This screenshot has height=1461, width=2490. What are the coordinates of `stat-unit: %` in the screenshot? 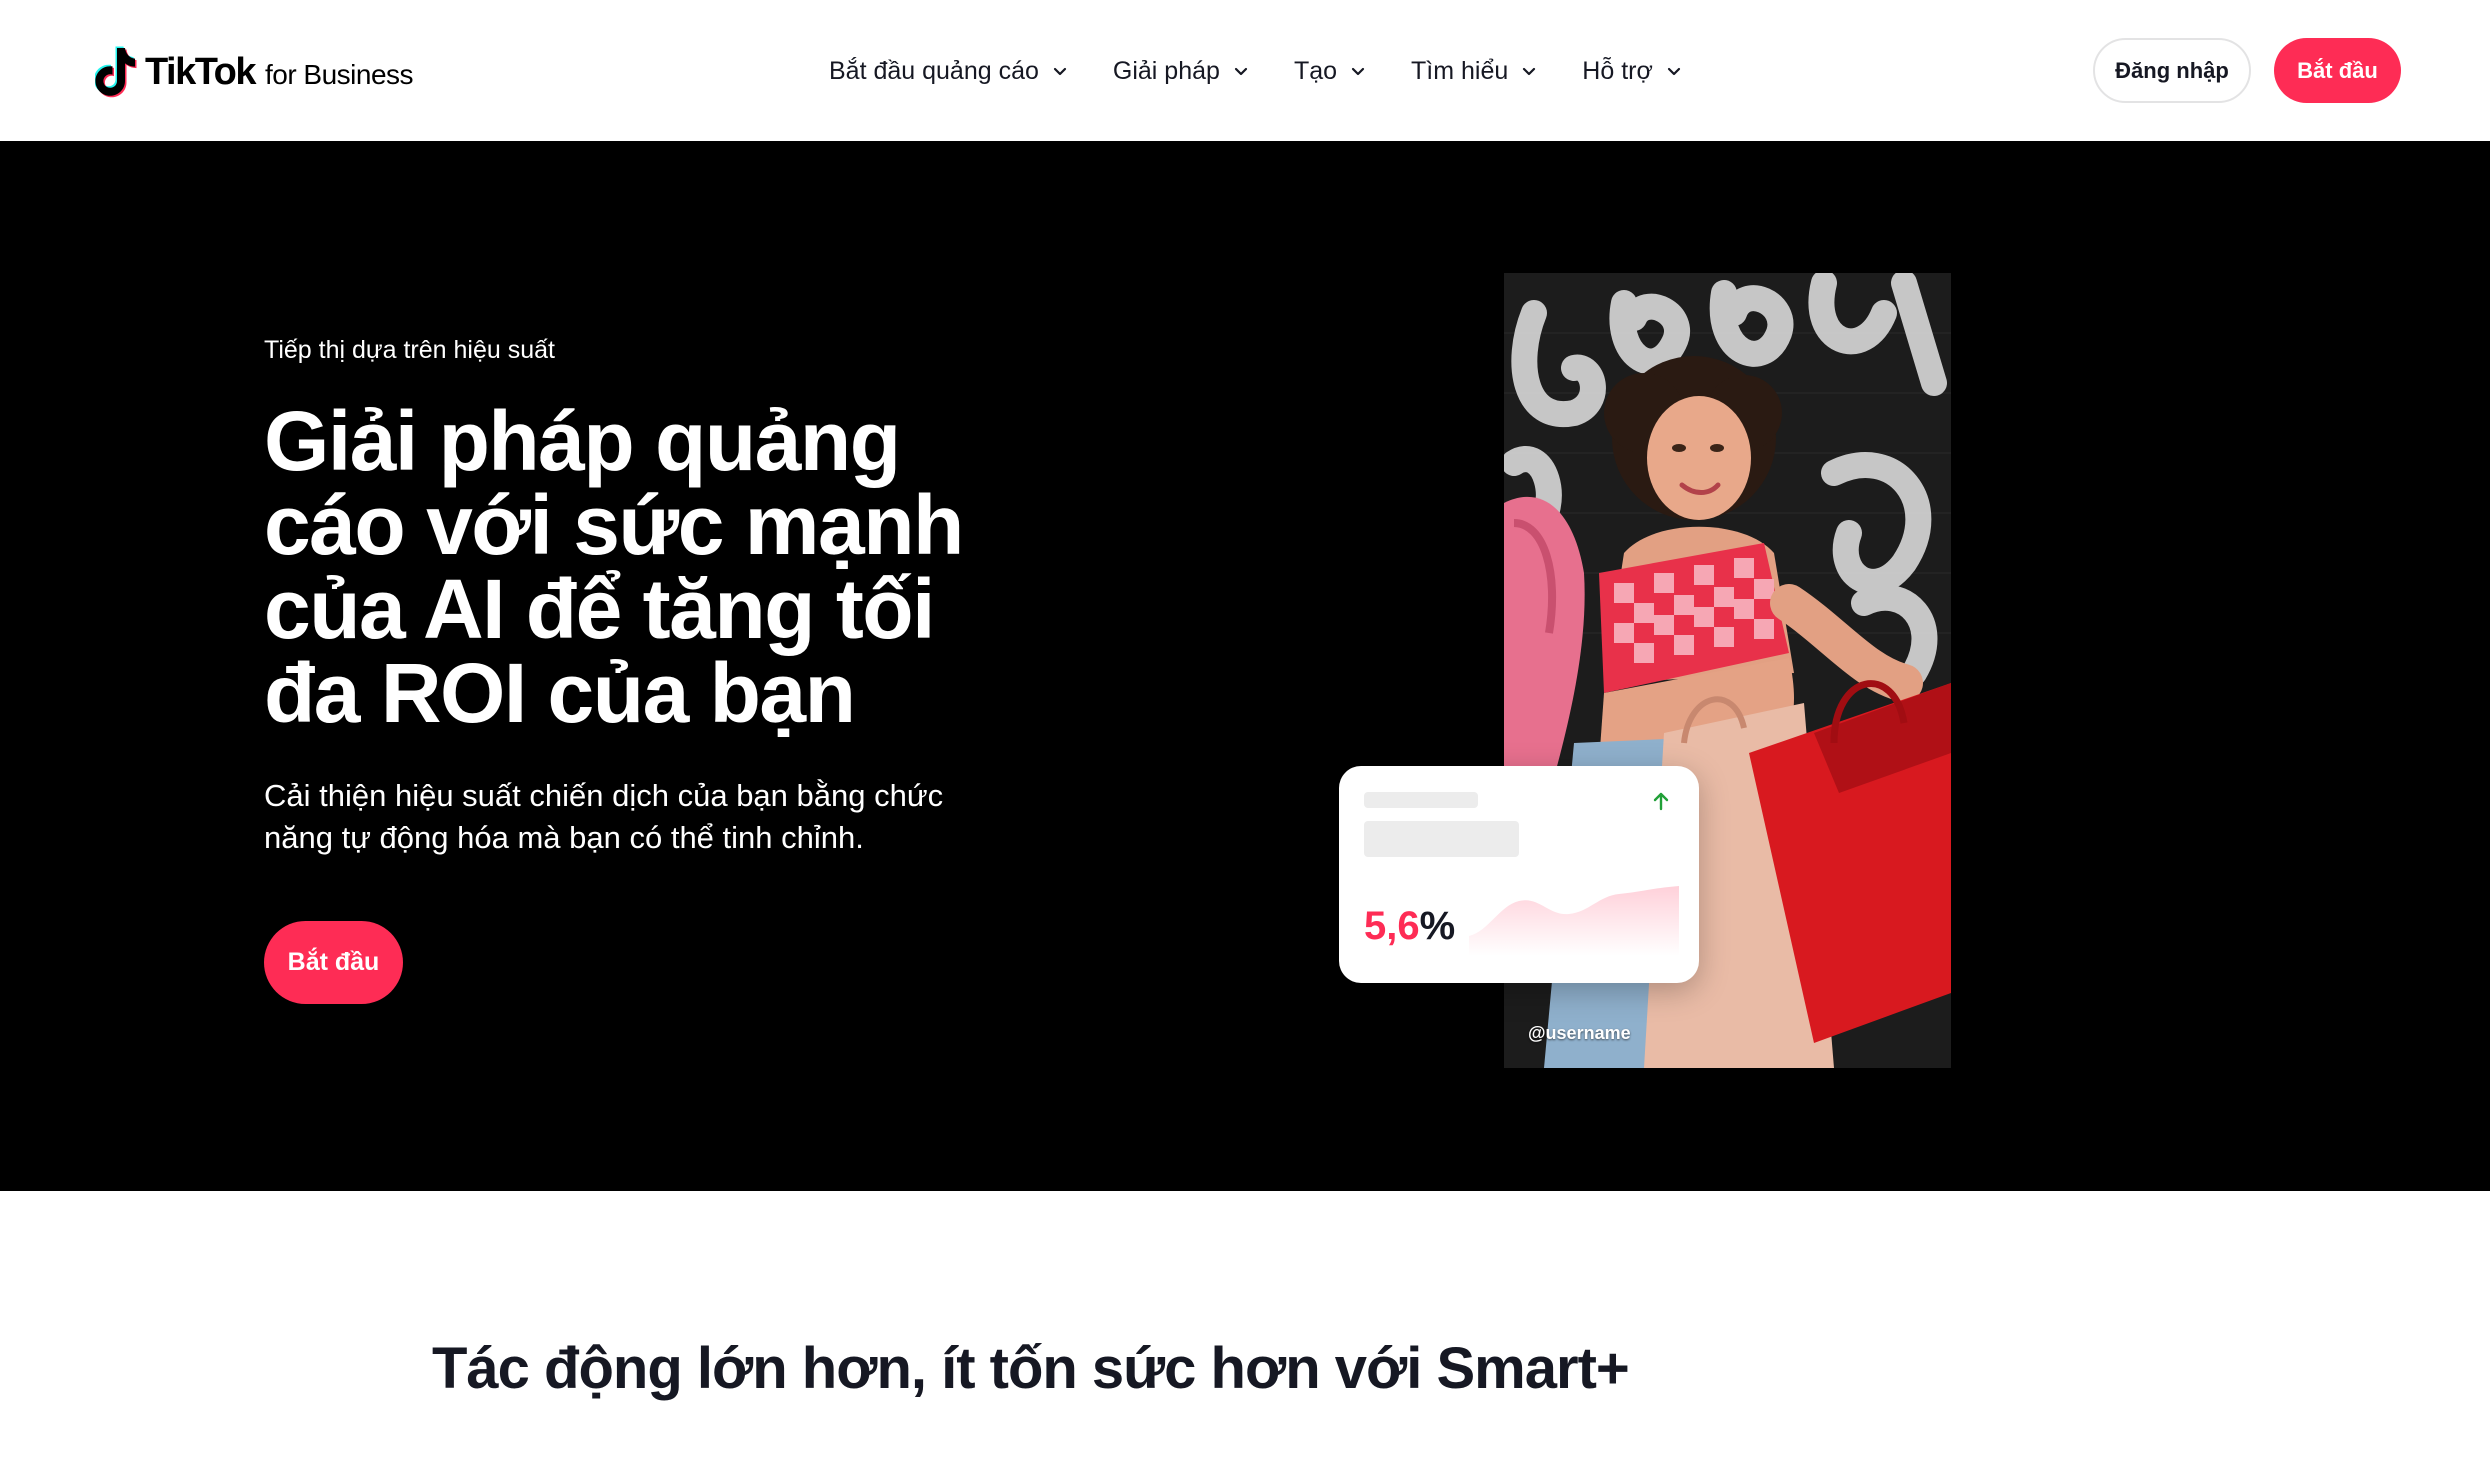 It's located at (1437, 926).